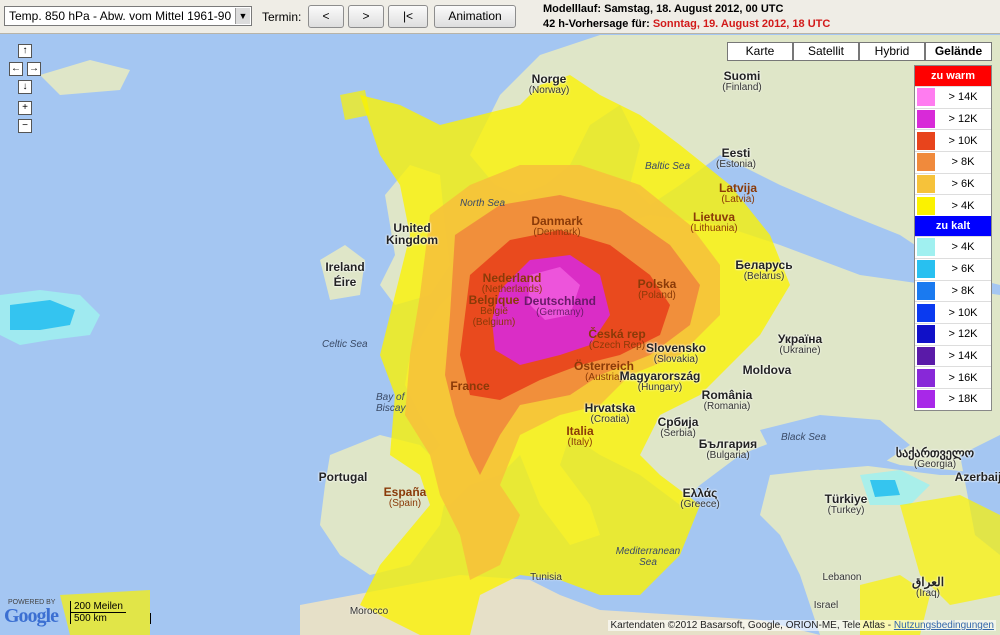 This screenshot has width=1000, height=635. I want to click on label-eire: Éire, so click(345, 282).